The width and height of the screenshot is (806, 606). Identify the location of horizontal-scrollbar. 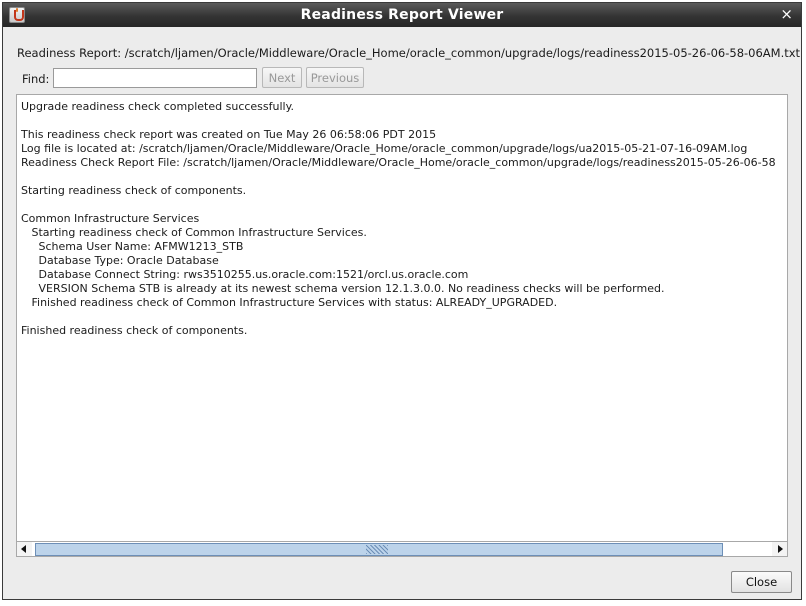
(402, 549).